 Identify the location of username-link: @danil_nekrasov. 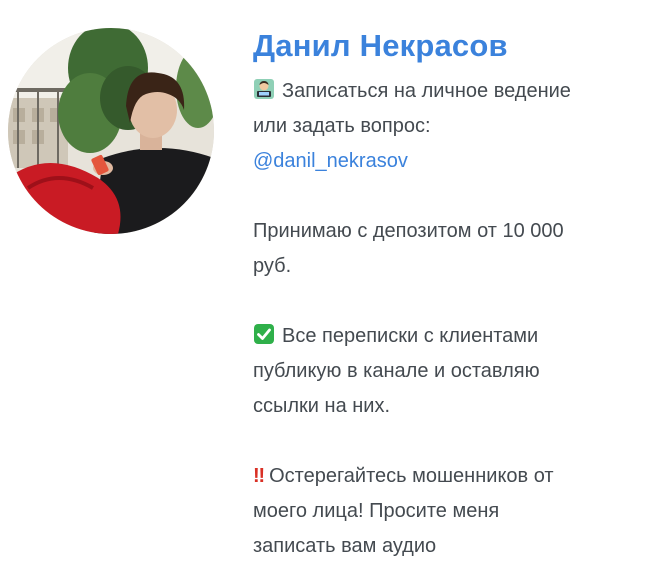
(330, 161).